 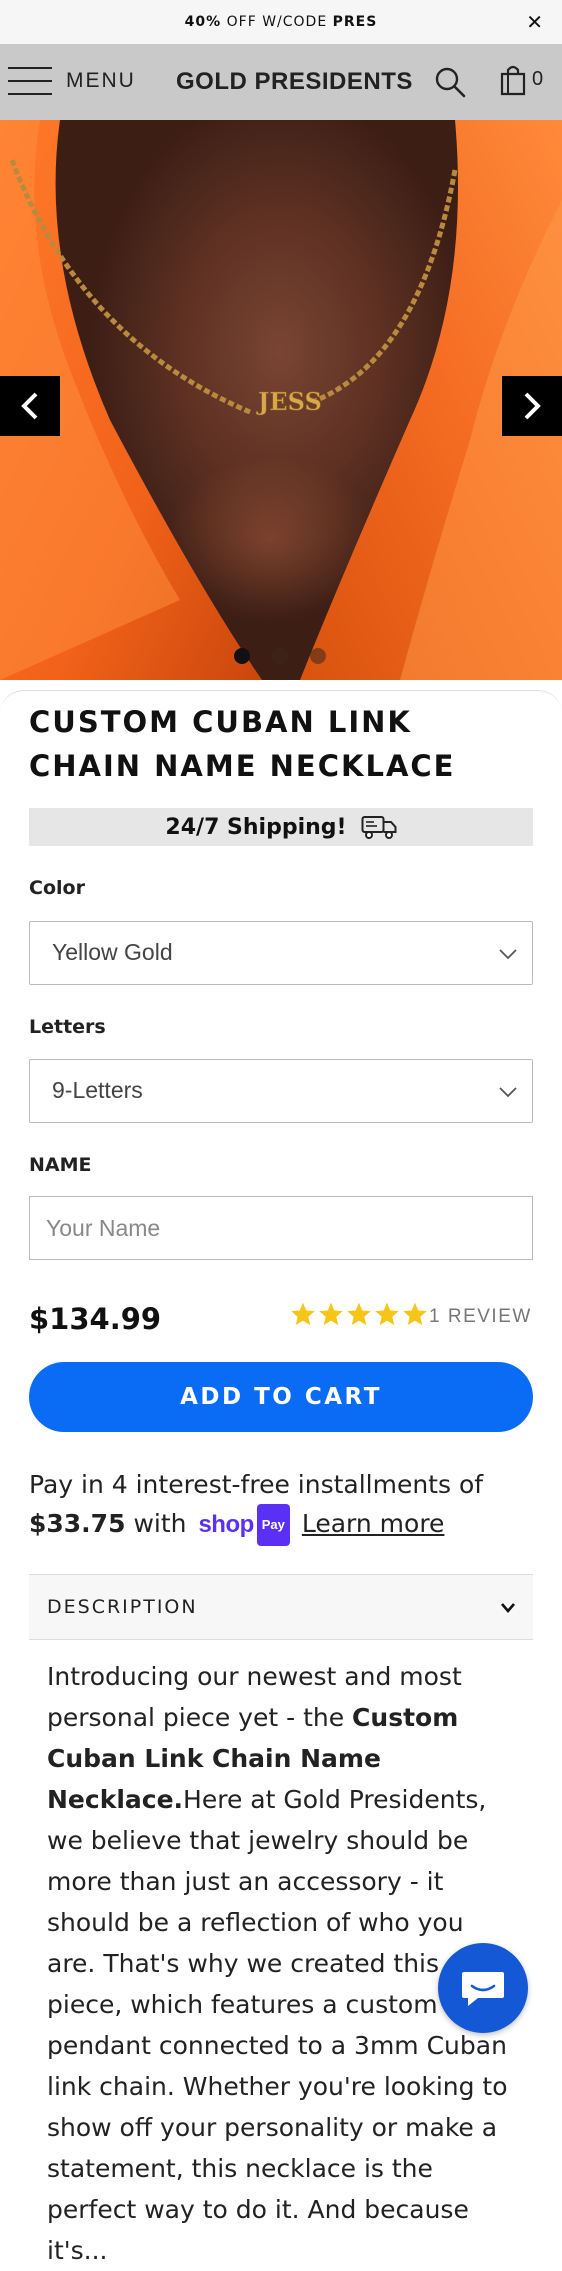 I want to click on search-icon, so click(x=450, y=82).